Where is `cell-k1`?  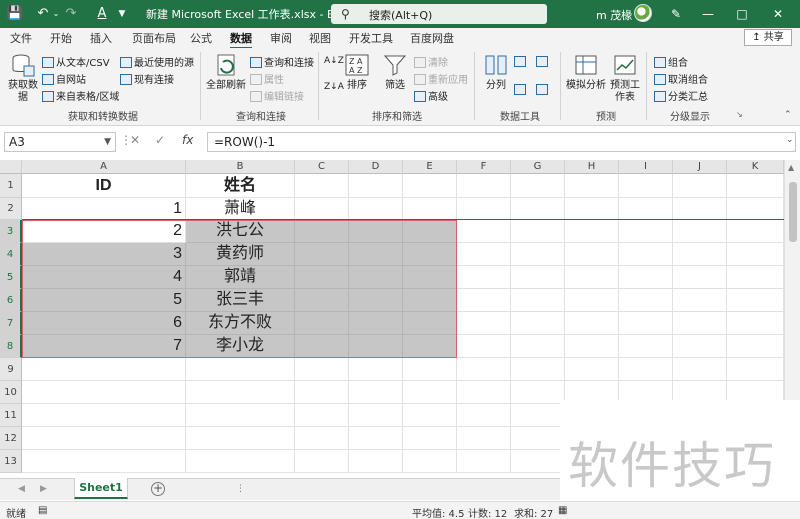 cell-k1 is located at coordinates (755, 186).